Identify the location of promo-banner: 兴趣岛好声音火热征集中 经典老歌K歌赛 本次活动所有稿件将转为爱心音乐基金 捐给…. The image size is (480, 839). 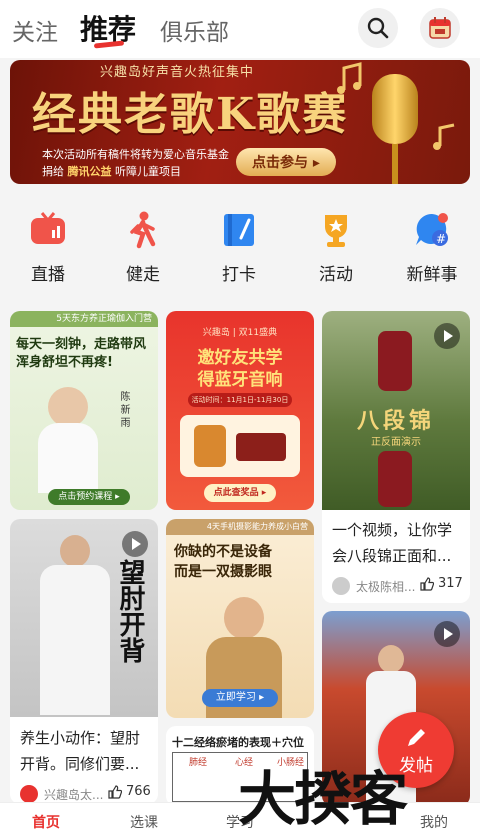
(240, 122).